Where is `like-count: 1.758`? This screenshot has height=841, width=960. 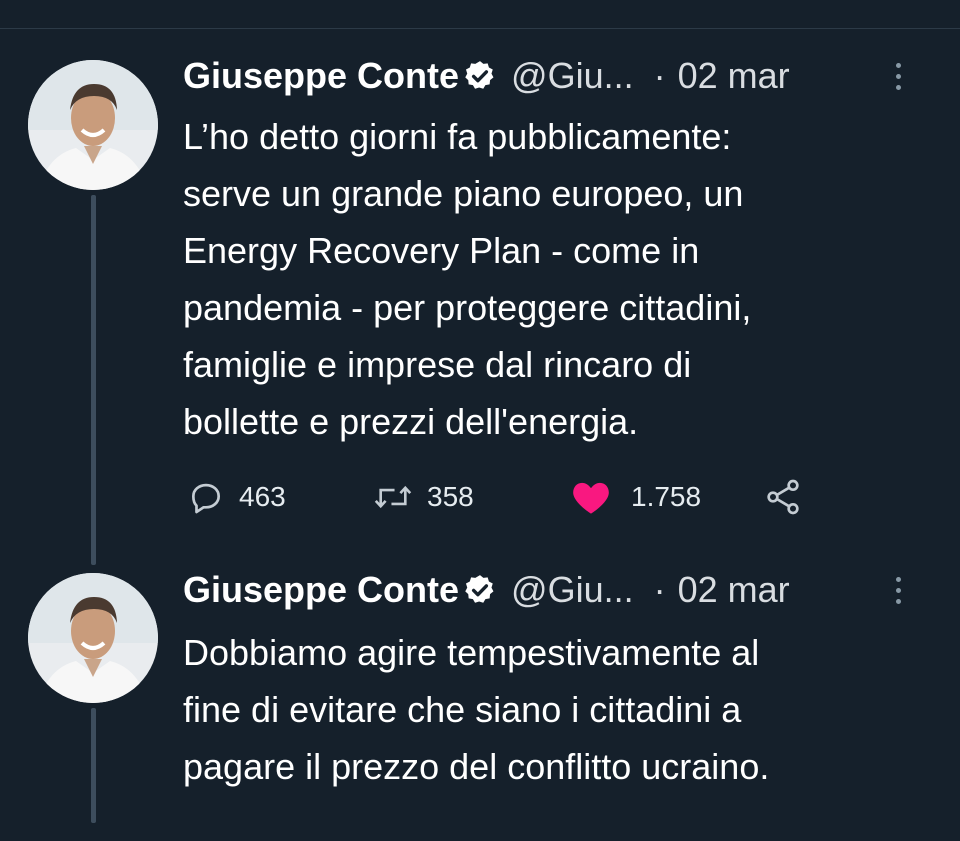
like-count: 1.758 is located at coordinates (666, 496).